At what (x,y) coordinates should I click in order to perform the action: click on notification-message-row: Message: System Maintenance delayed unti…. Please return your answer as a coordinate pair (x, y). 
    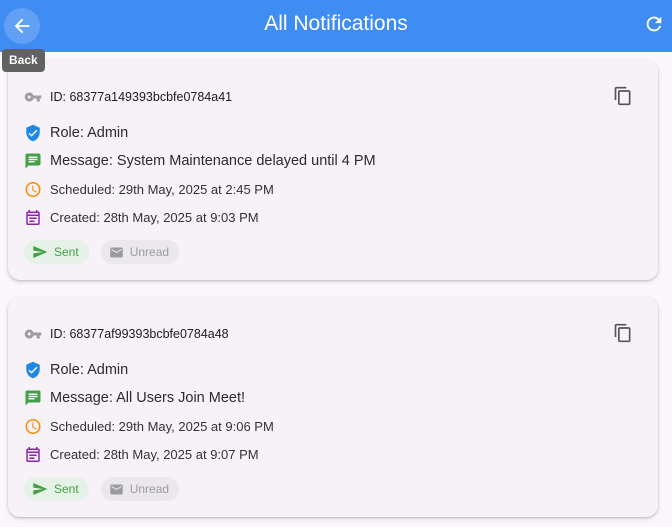
    Looking at the image, I should click on (200, 161).